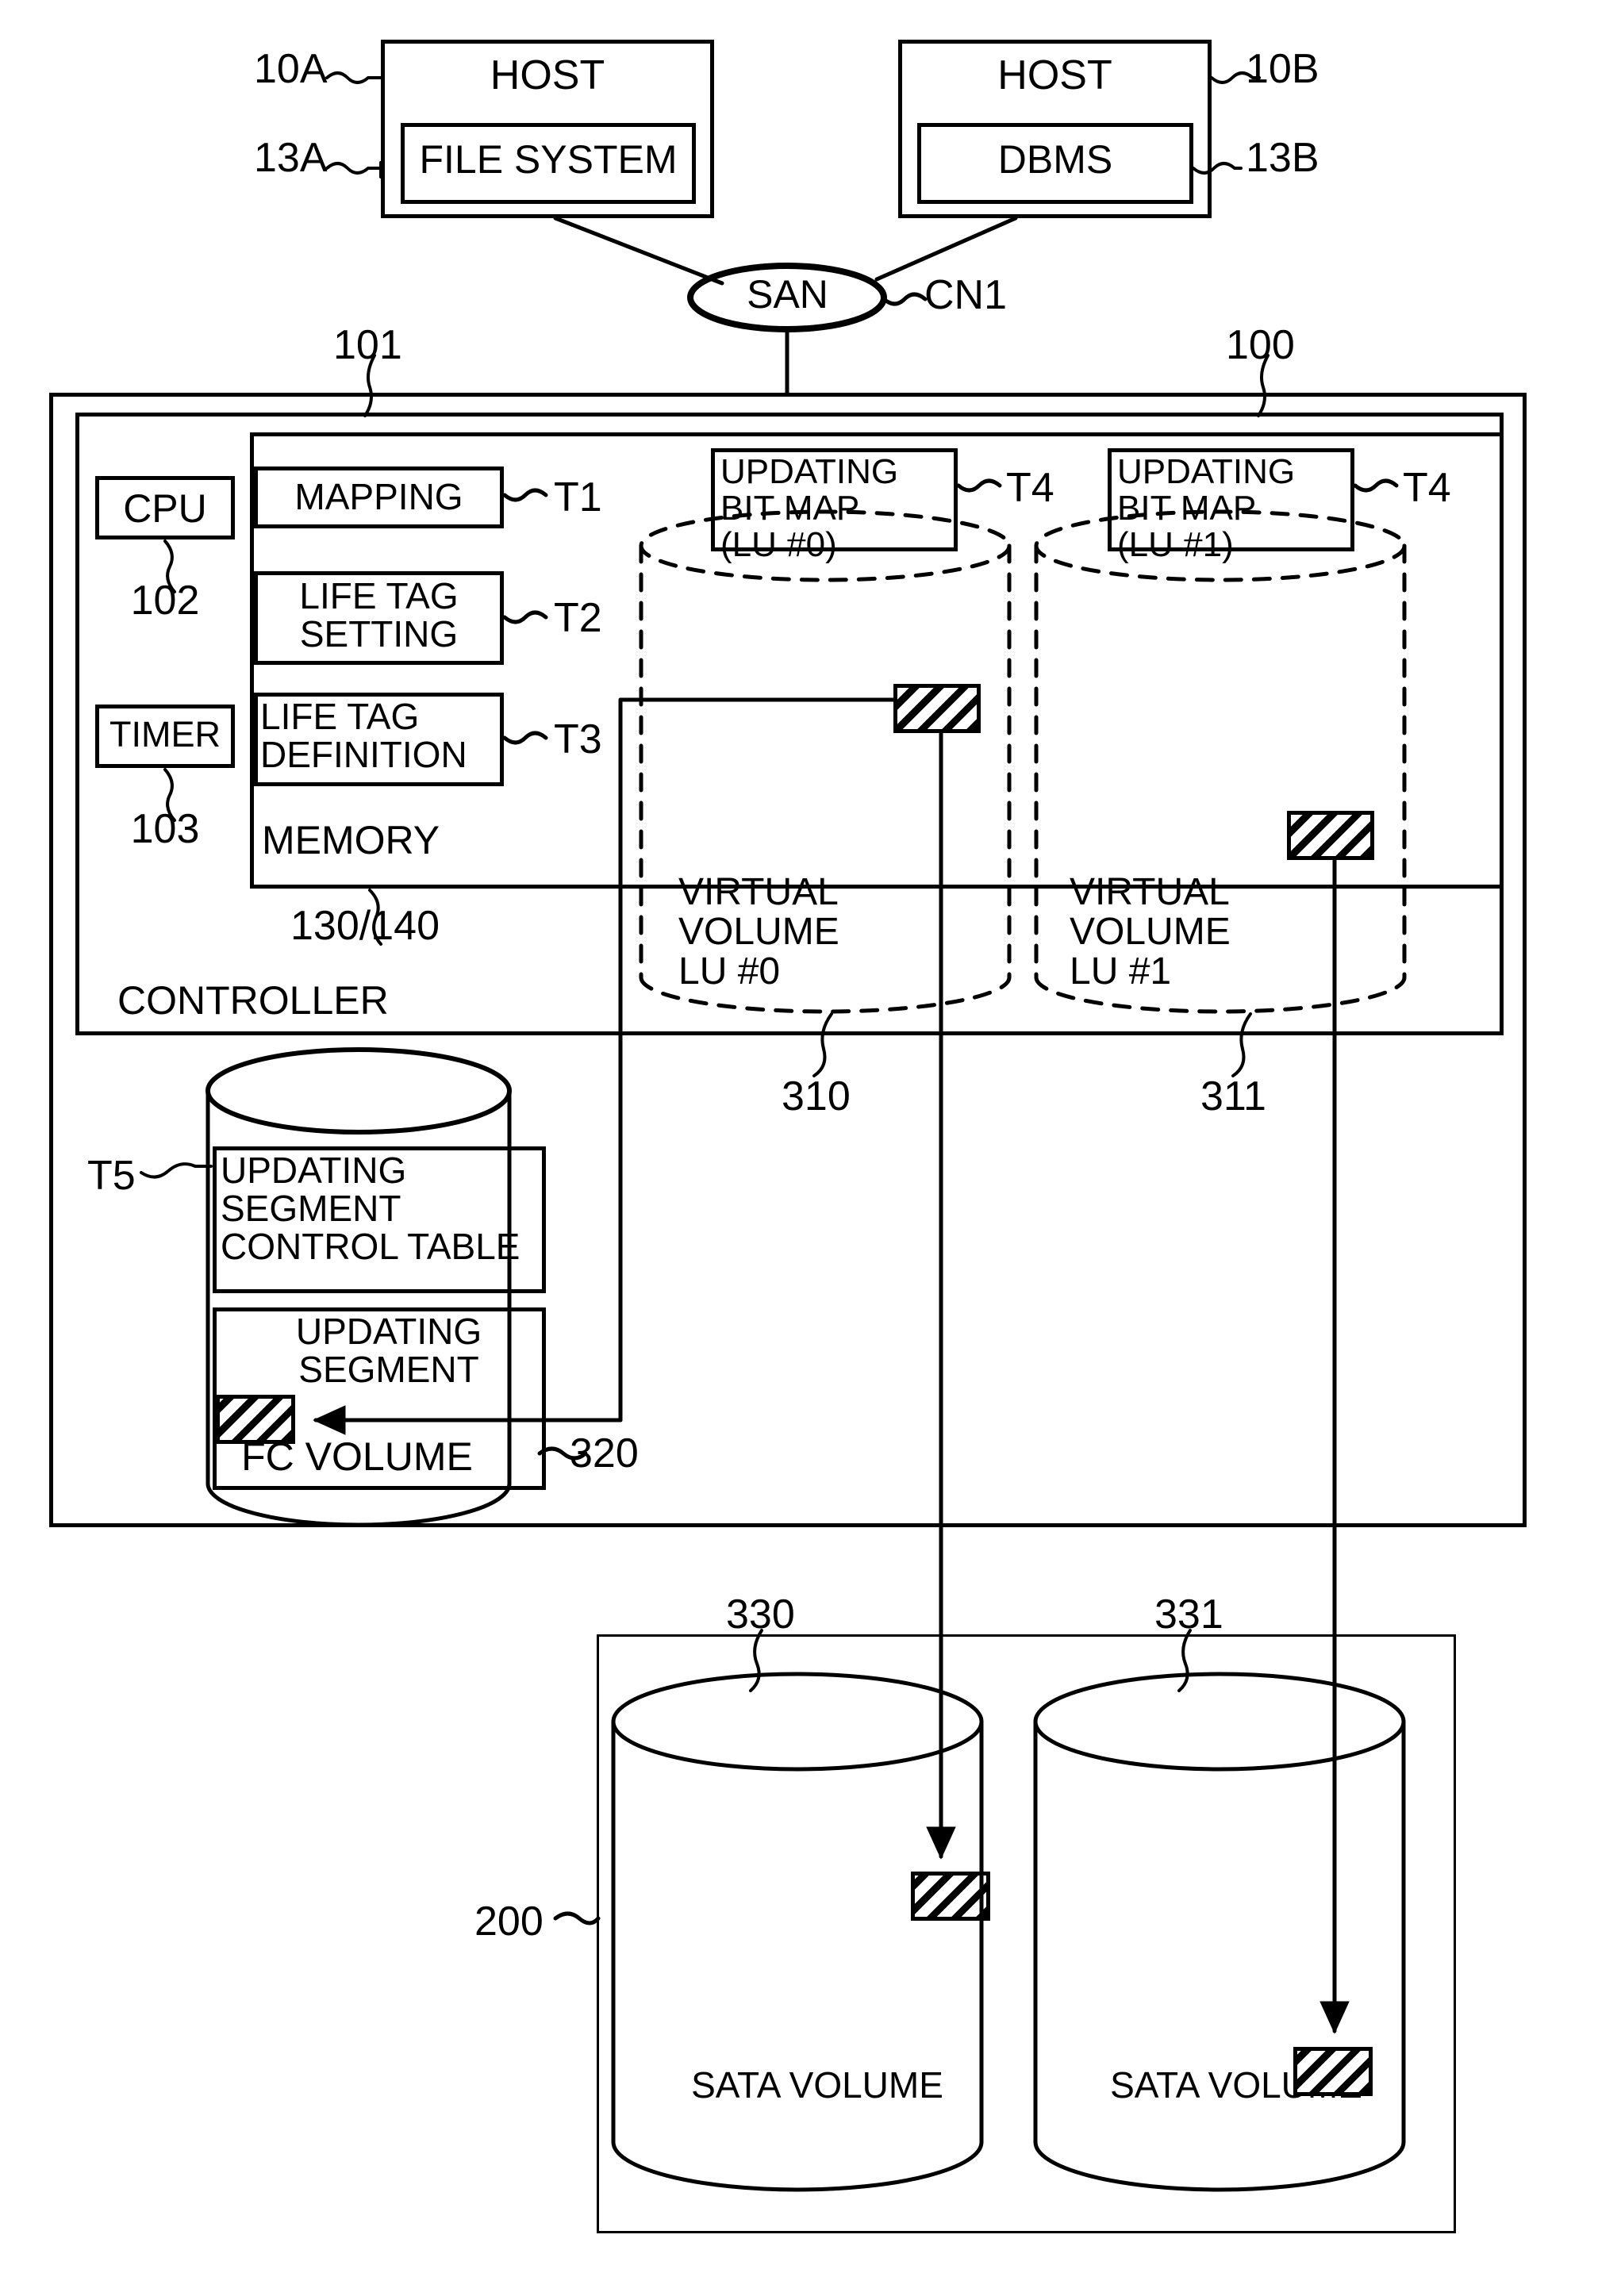 The width and height of the screenshot is (1621, 2296). What do you see at coordinates (605, 1453) in the screenshot?
I see `ref-320: 320` at bounding box center [605, 1453].